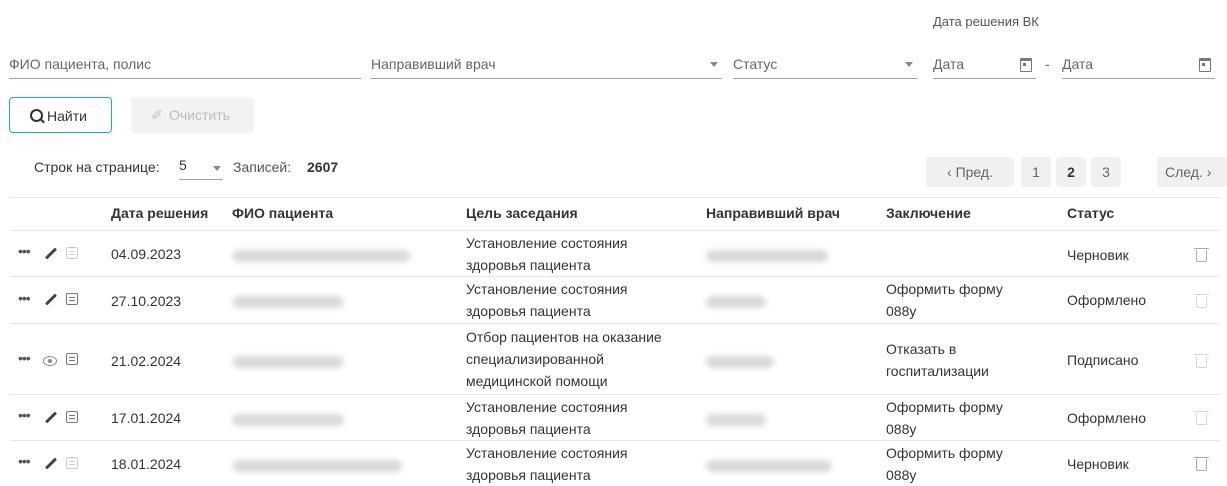 Image resolution: width=1227 pixels, height=486 pixels. What do you see at coordinates (984, 64) in the screenshot?
I see `date-from-input: Дата` at bounding box center [984, 64].